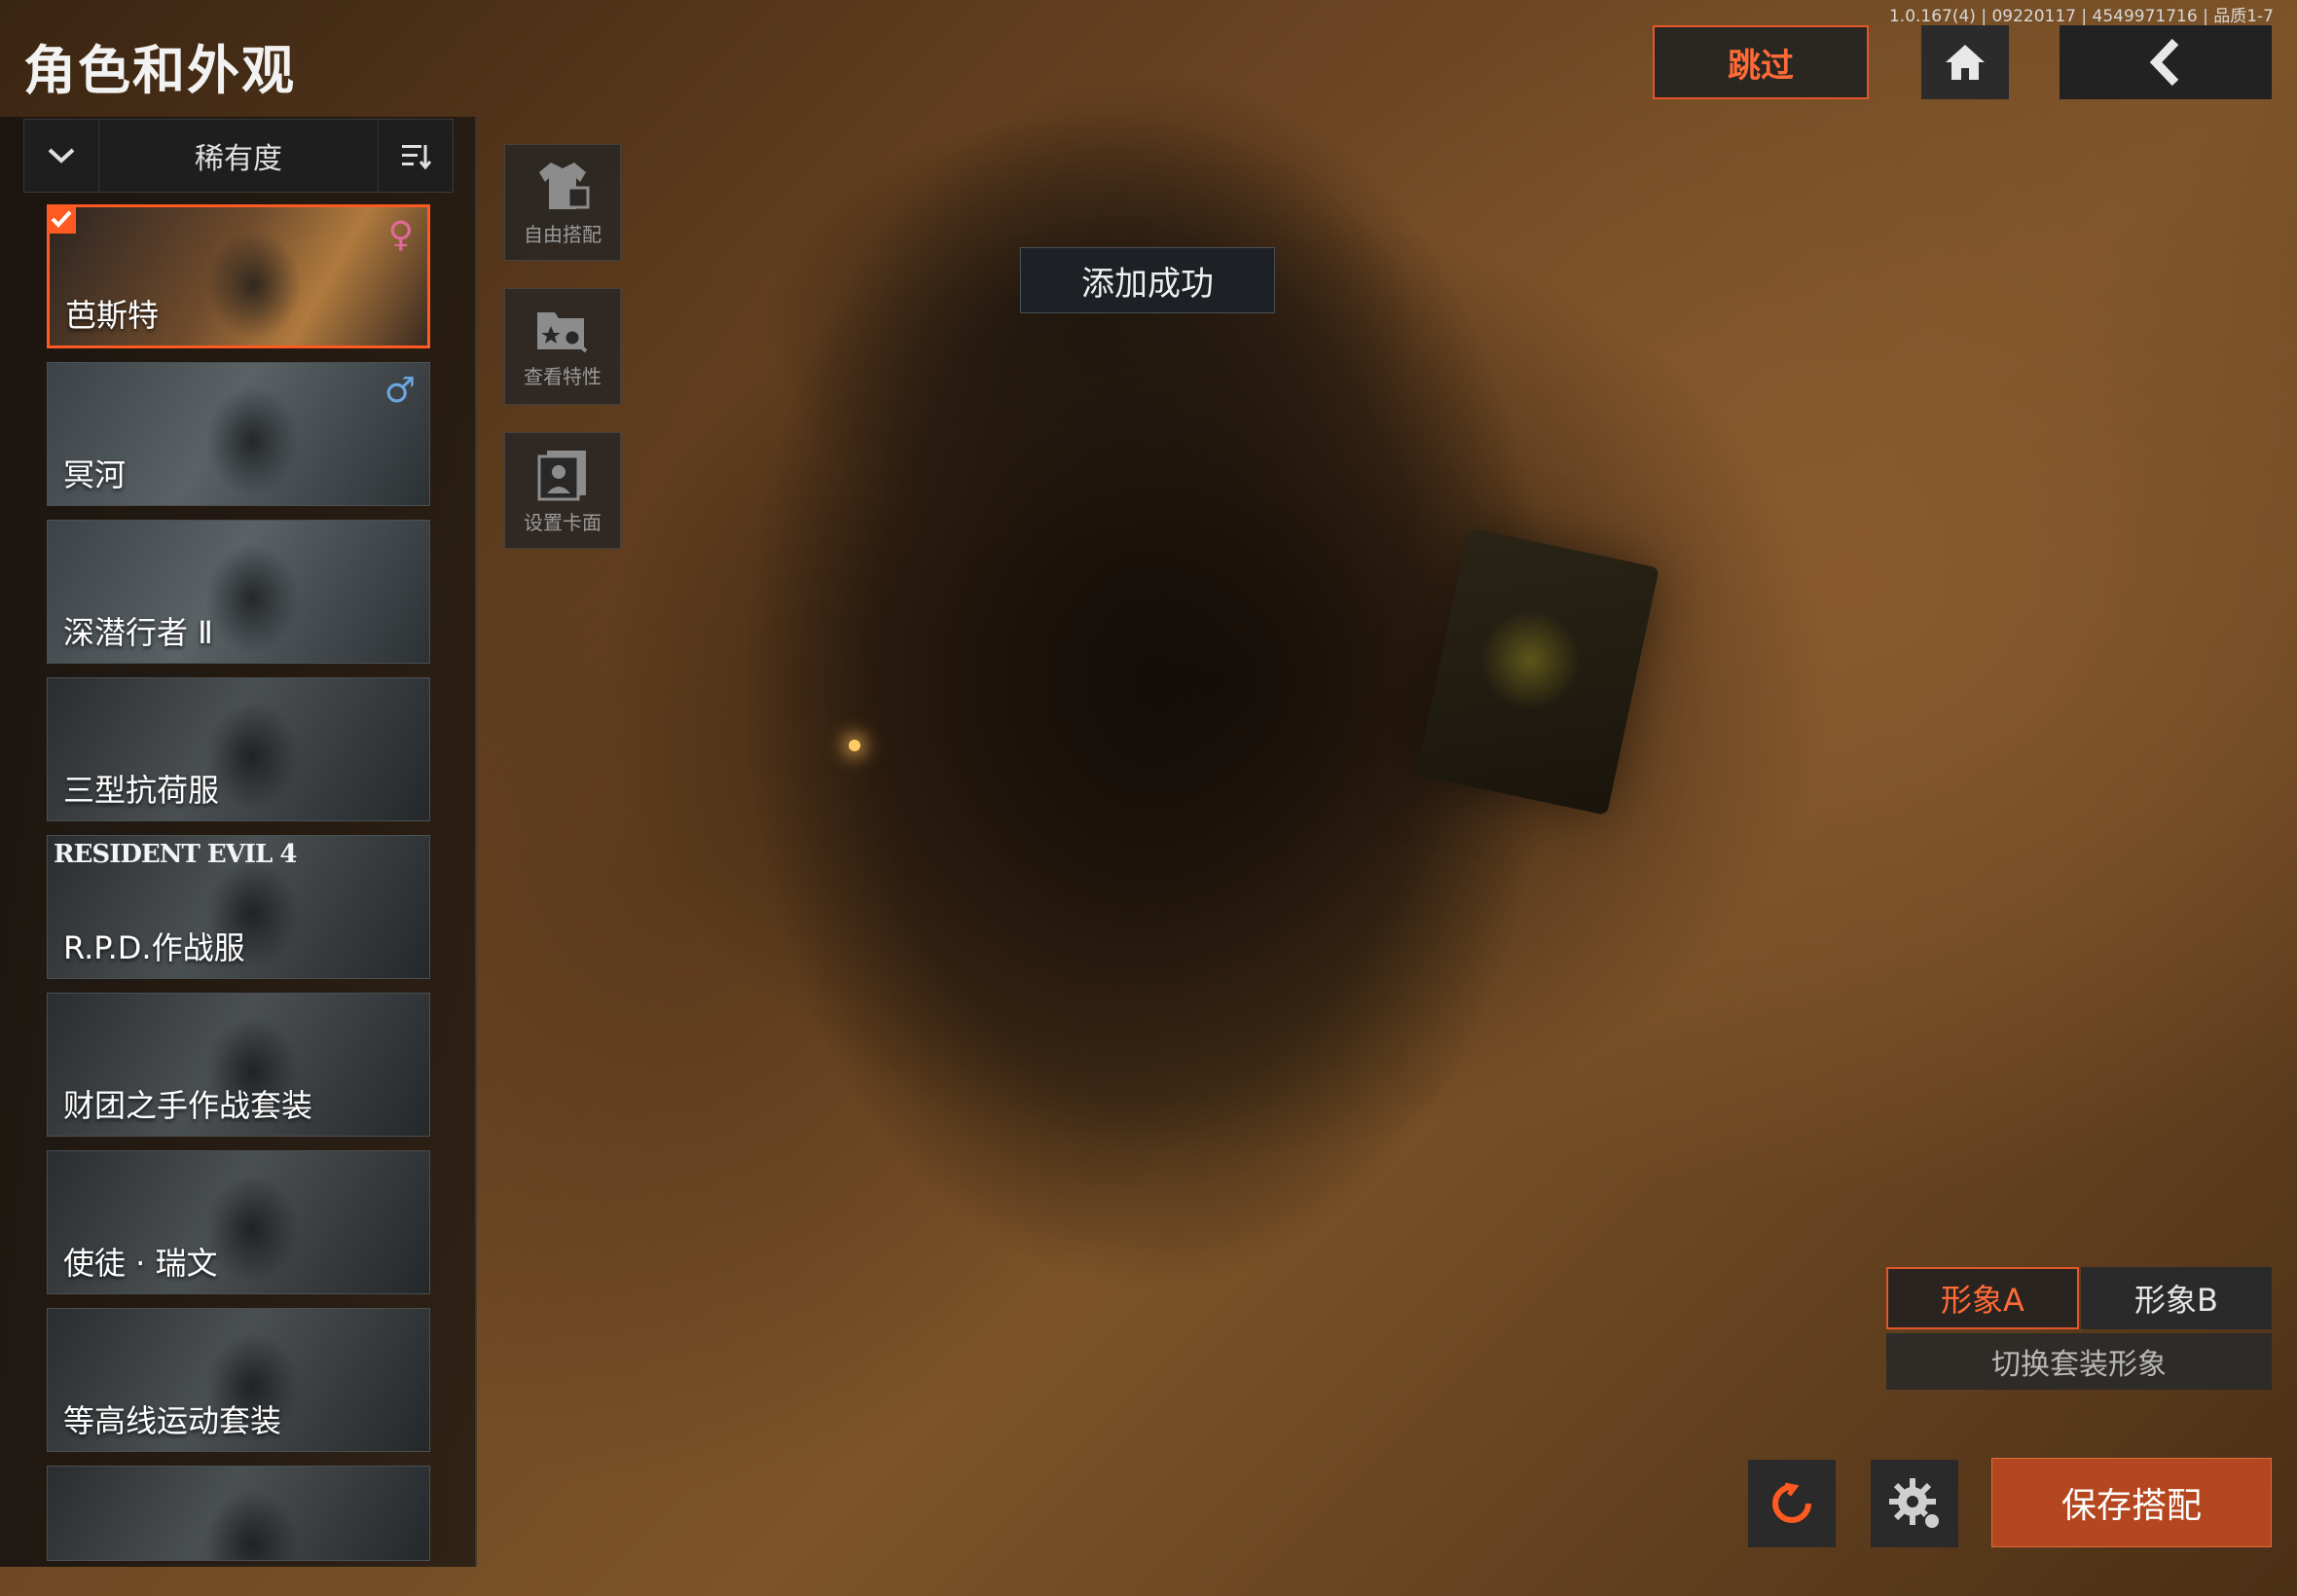  What do you see at coordinates (1761, 66) in the screenshot?
I see `skip-label: 跳过` at bounding box center [1761, 66].